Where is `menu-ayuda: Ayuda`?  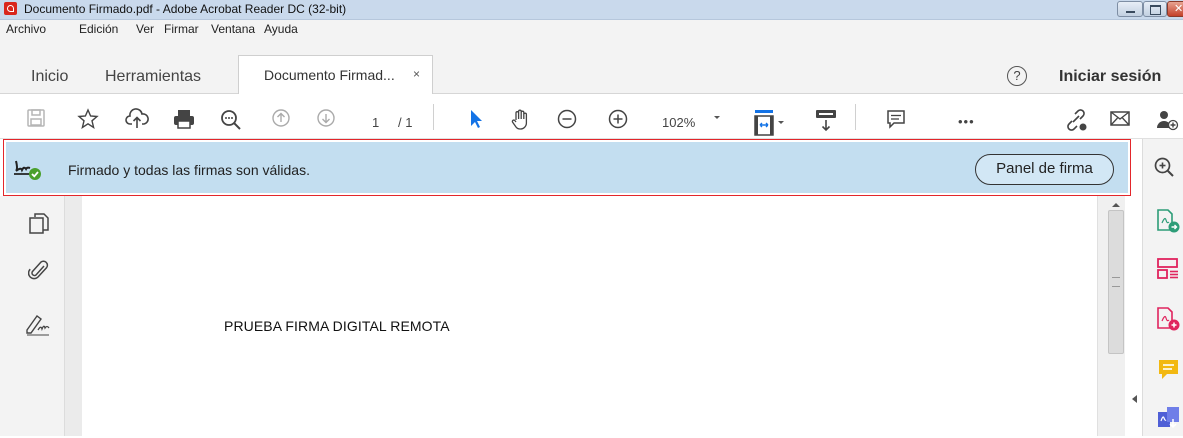 menu-ayuda: Ayuda is located at coordinates (281, 29).